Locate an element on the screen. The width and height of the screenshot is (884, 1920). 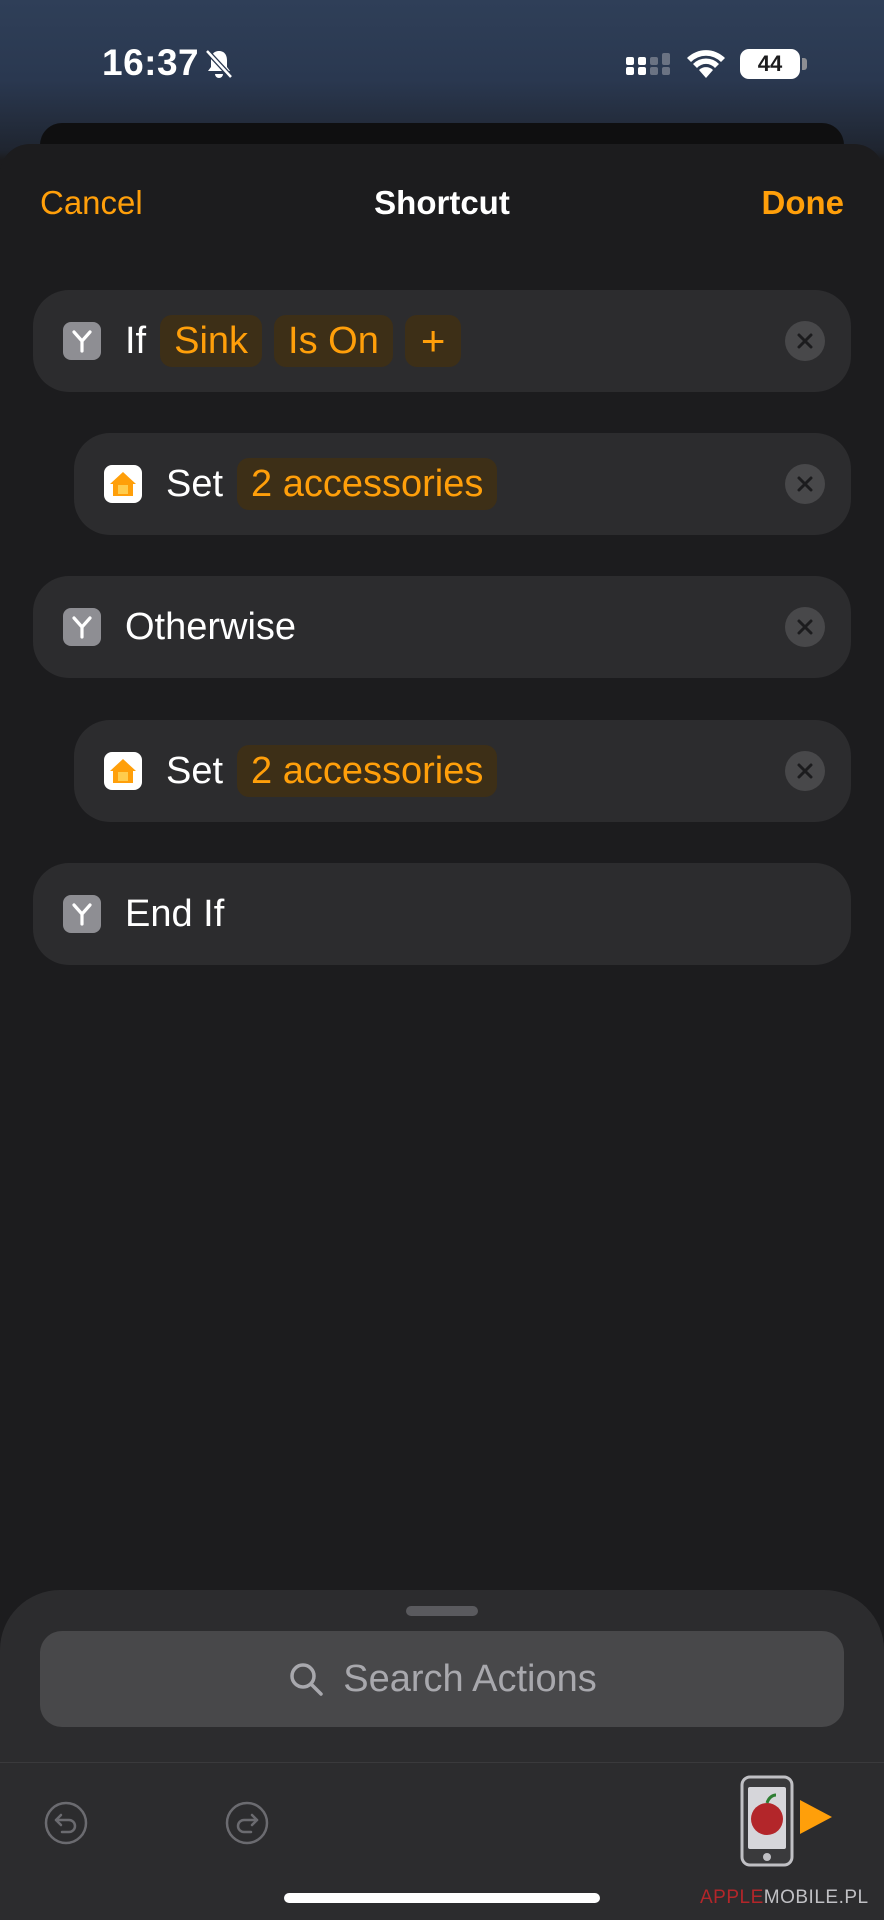
redo-icon is located at coordinates (247, 1823).